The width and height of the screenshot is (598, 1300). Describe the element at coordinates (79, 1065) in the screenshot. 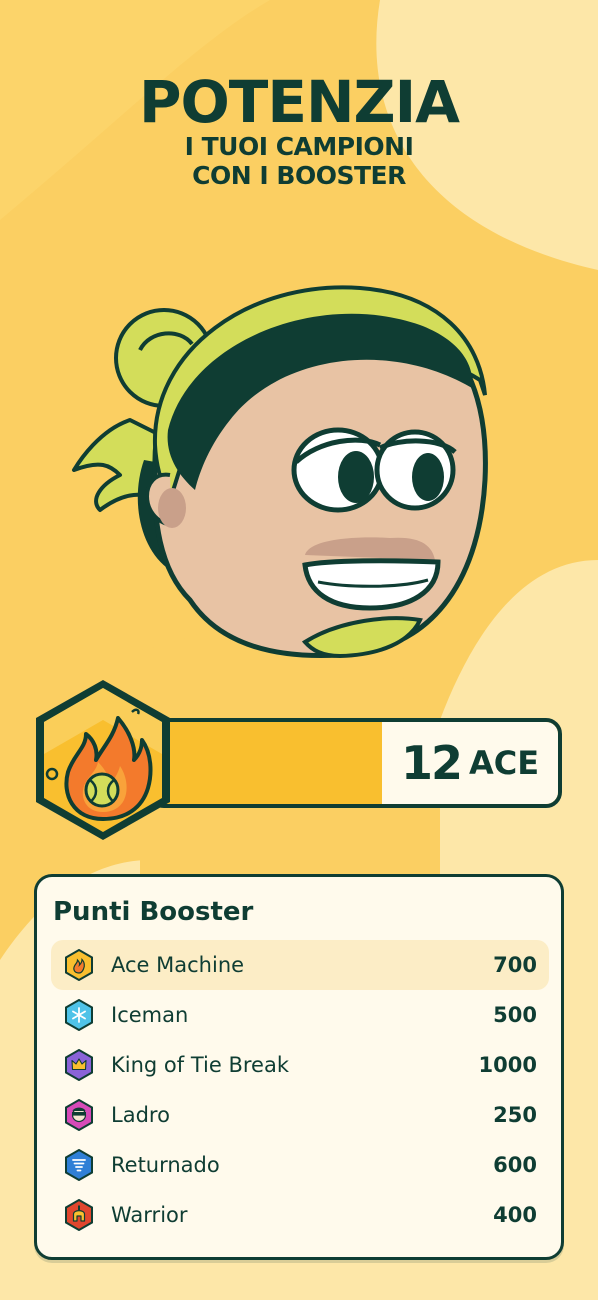

I see `crown-icon` at that location.